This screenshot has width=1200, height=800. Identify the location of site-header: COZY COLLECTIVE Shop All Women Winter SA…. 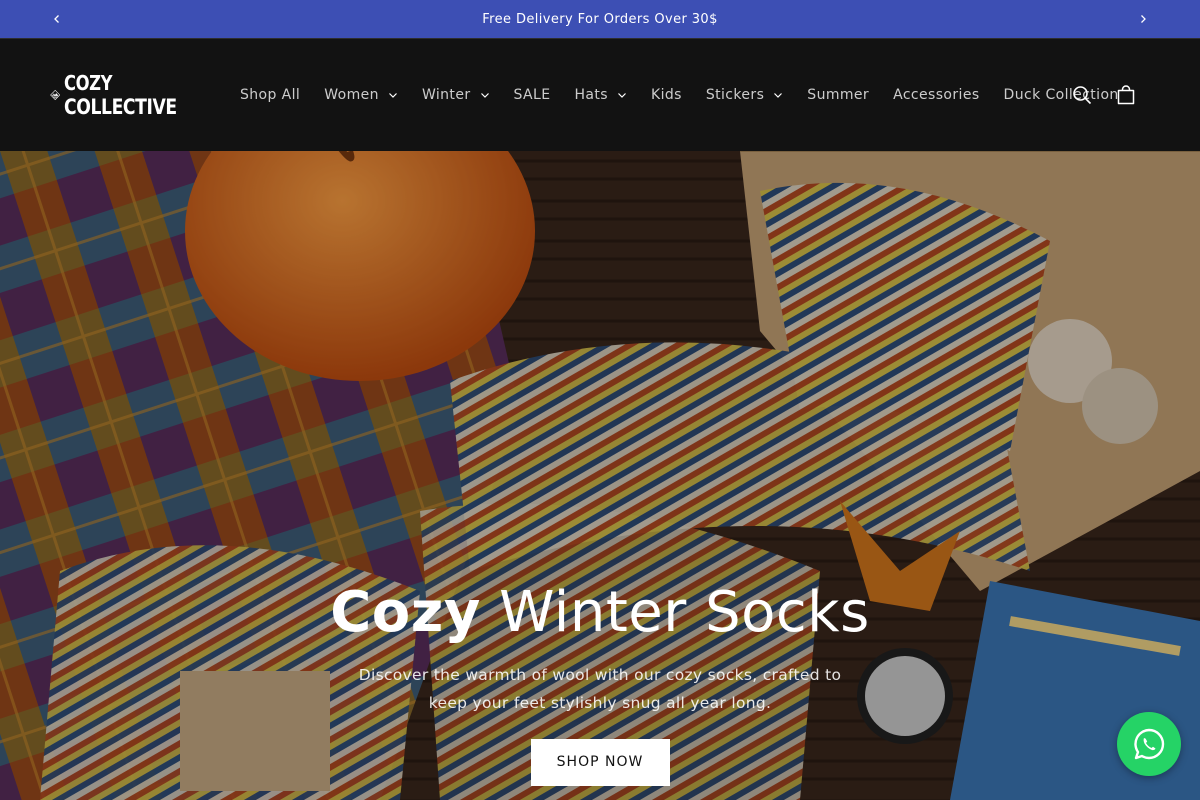
(600, 95).